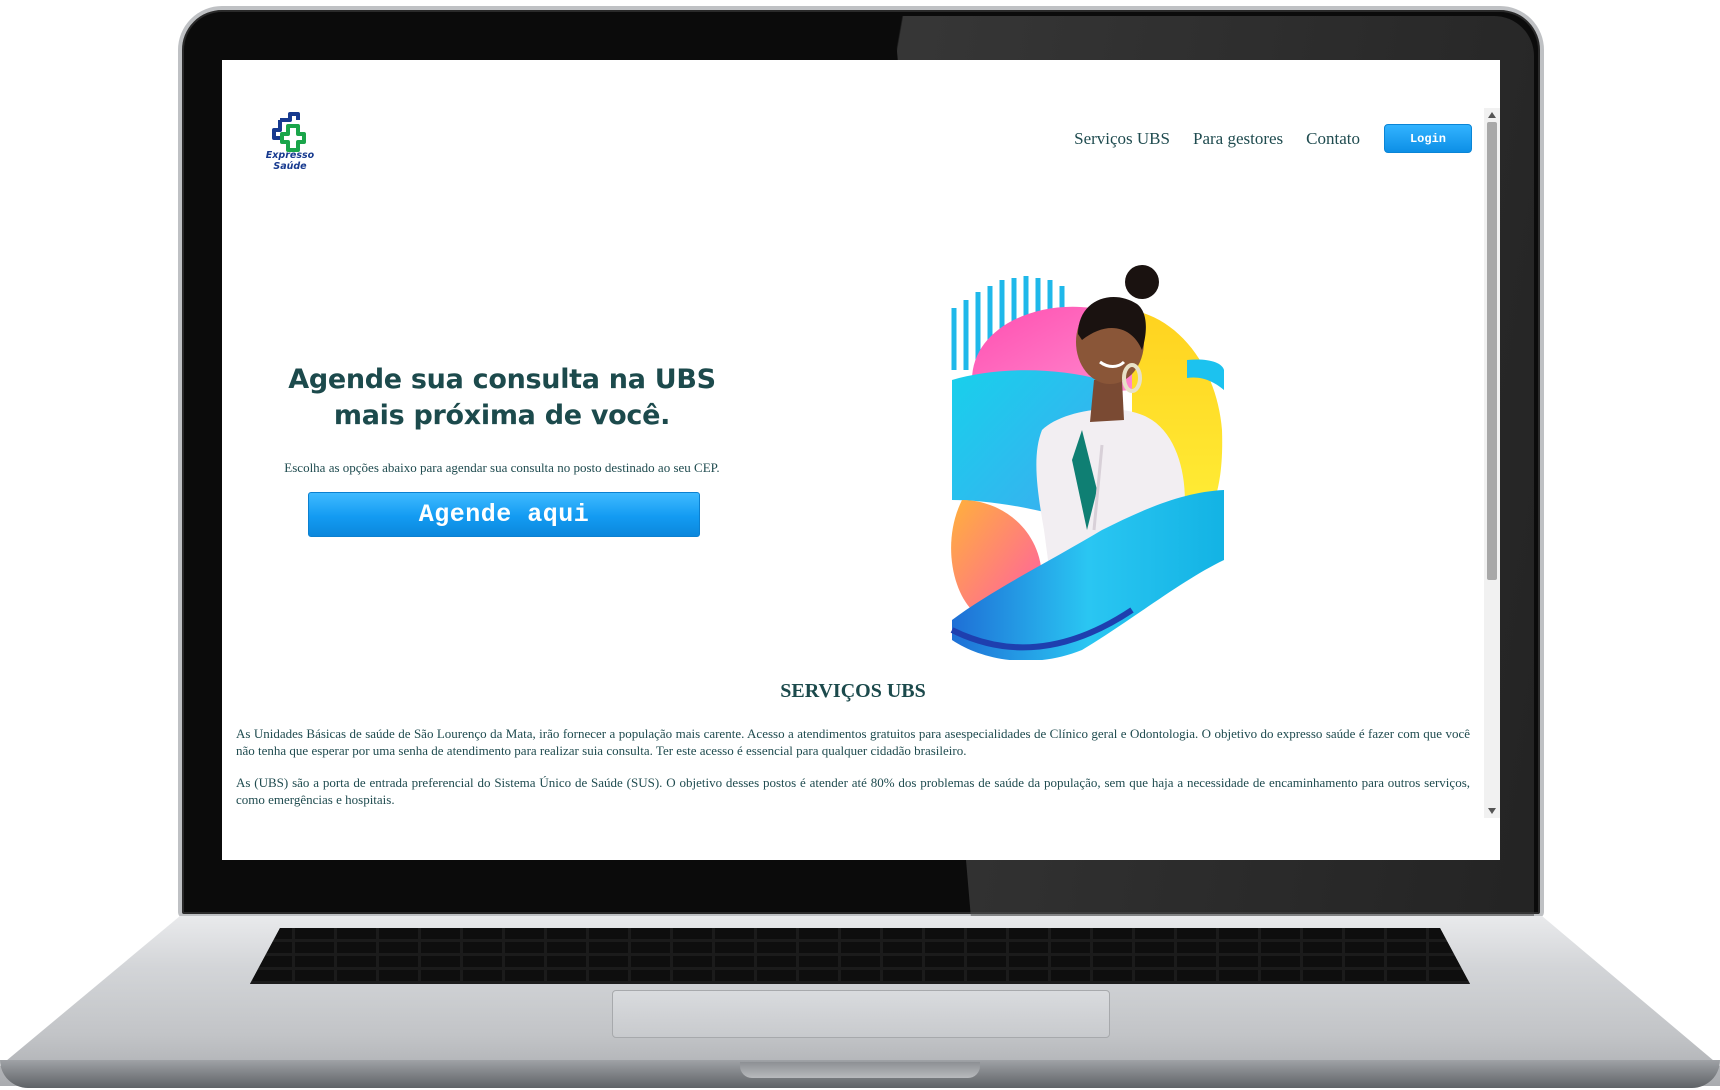  Describe the element at coordinates (1122, 139) in the screenshot. I see `nav-servicos-ubs: Serviços UBS` at that location.